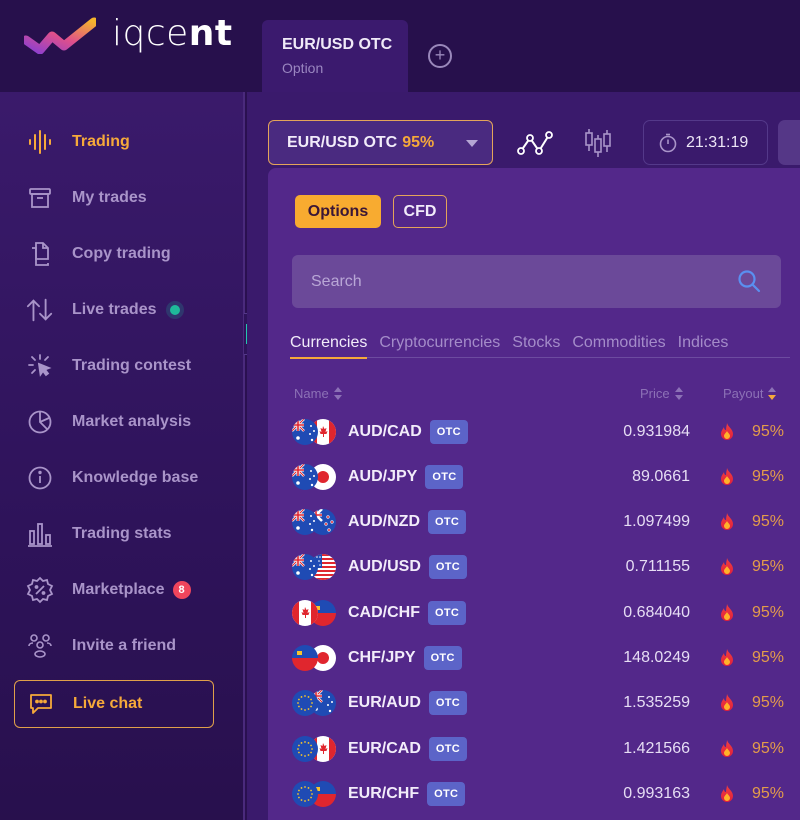 The image size is (800, 820). Describe the element at coordinates (108, 703) in the screenshot. I see `sidebar-item-label: Live chat` at that location.